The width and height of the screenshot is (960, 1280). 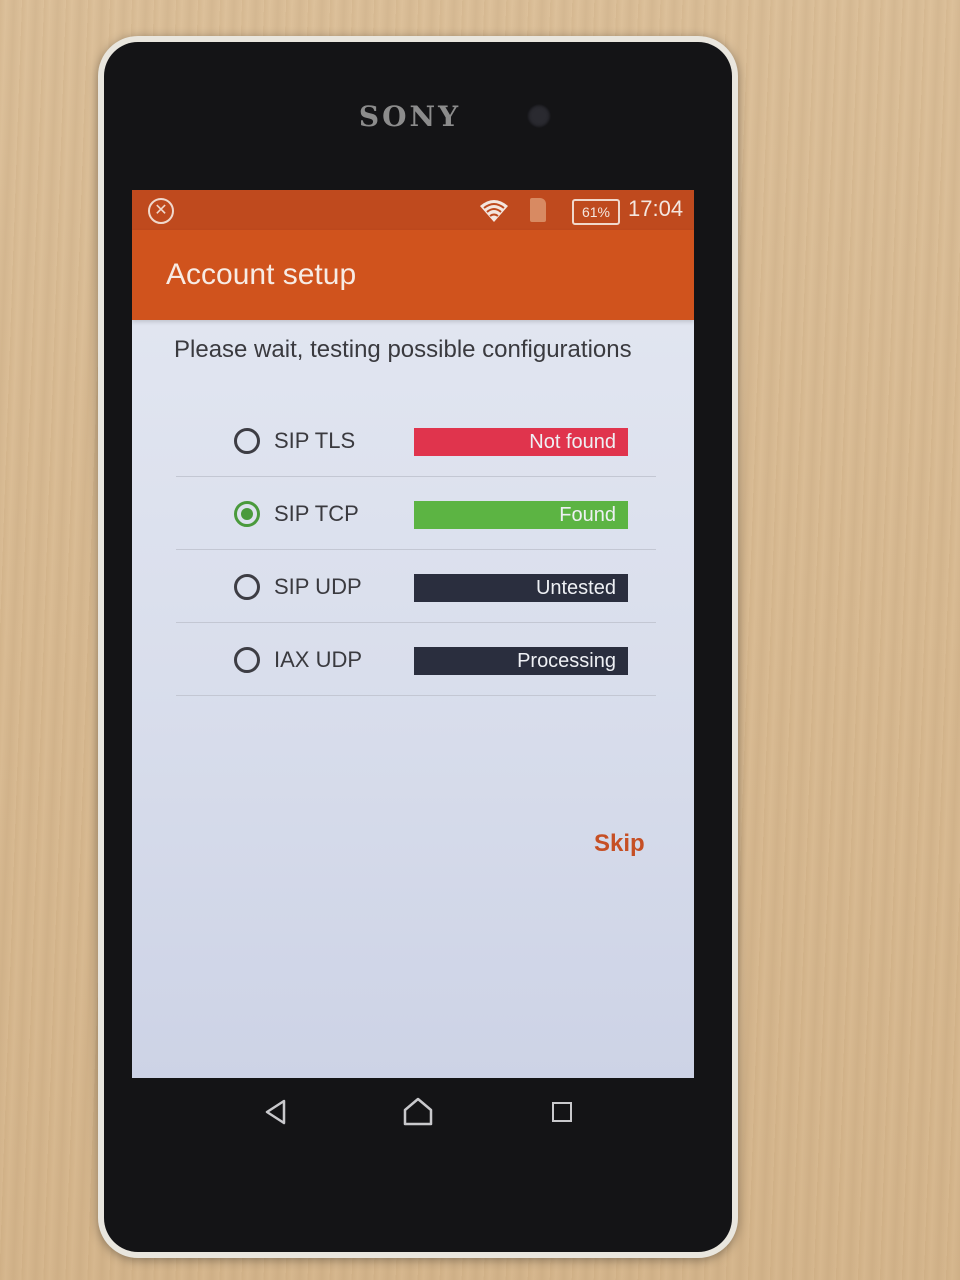 I want to click on option-label: SIP UDP, so click(x=318, y=586).